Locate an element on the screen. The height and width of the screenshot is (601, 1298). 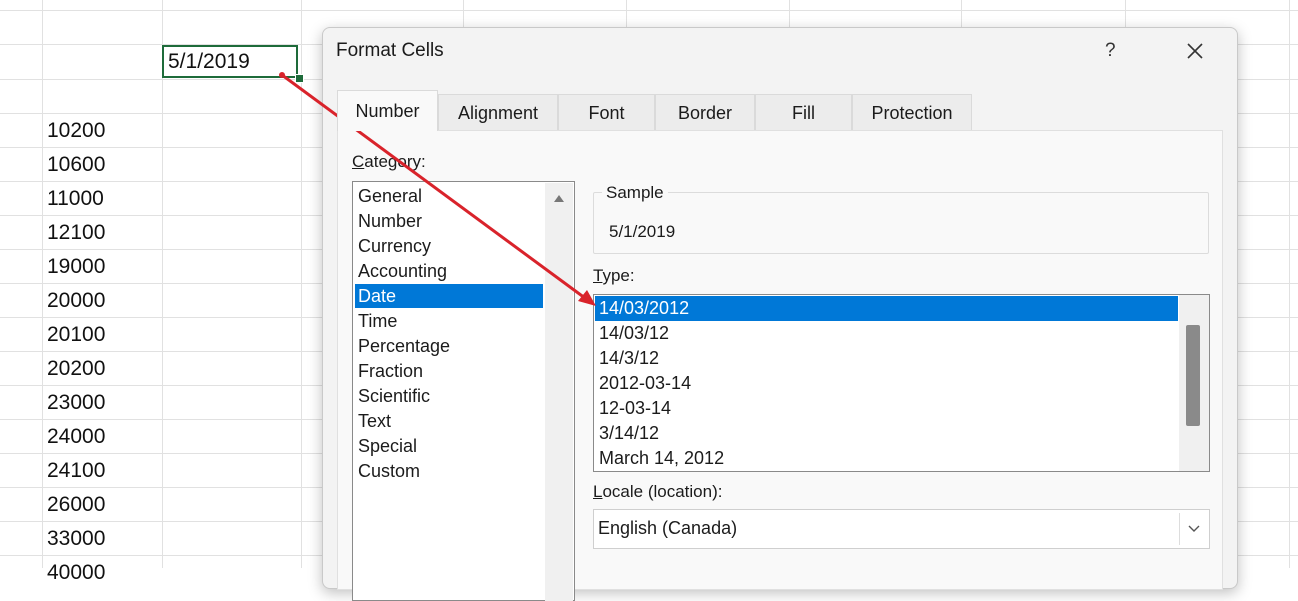
category-item: Fraction is located at coordinates (449, 371).